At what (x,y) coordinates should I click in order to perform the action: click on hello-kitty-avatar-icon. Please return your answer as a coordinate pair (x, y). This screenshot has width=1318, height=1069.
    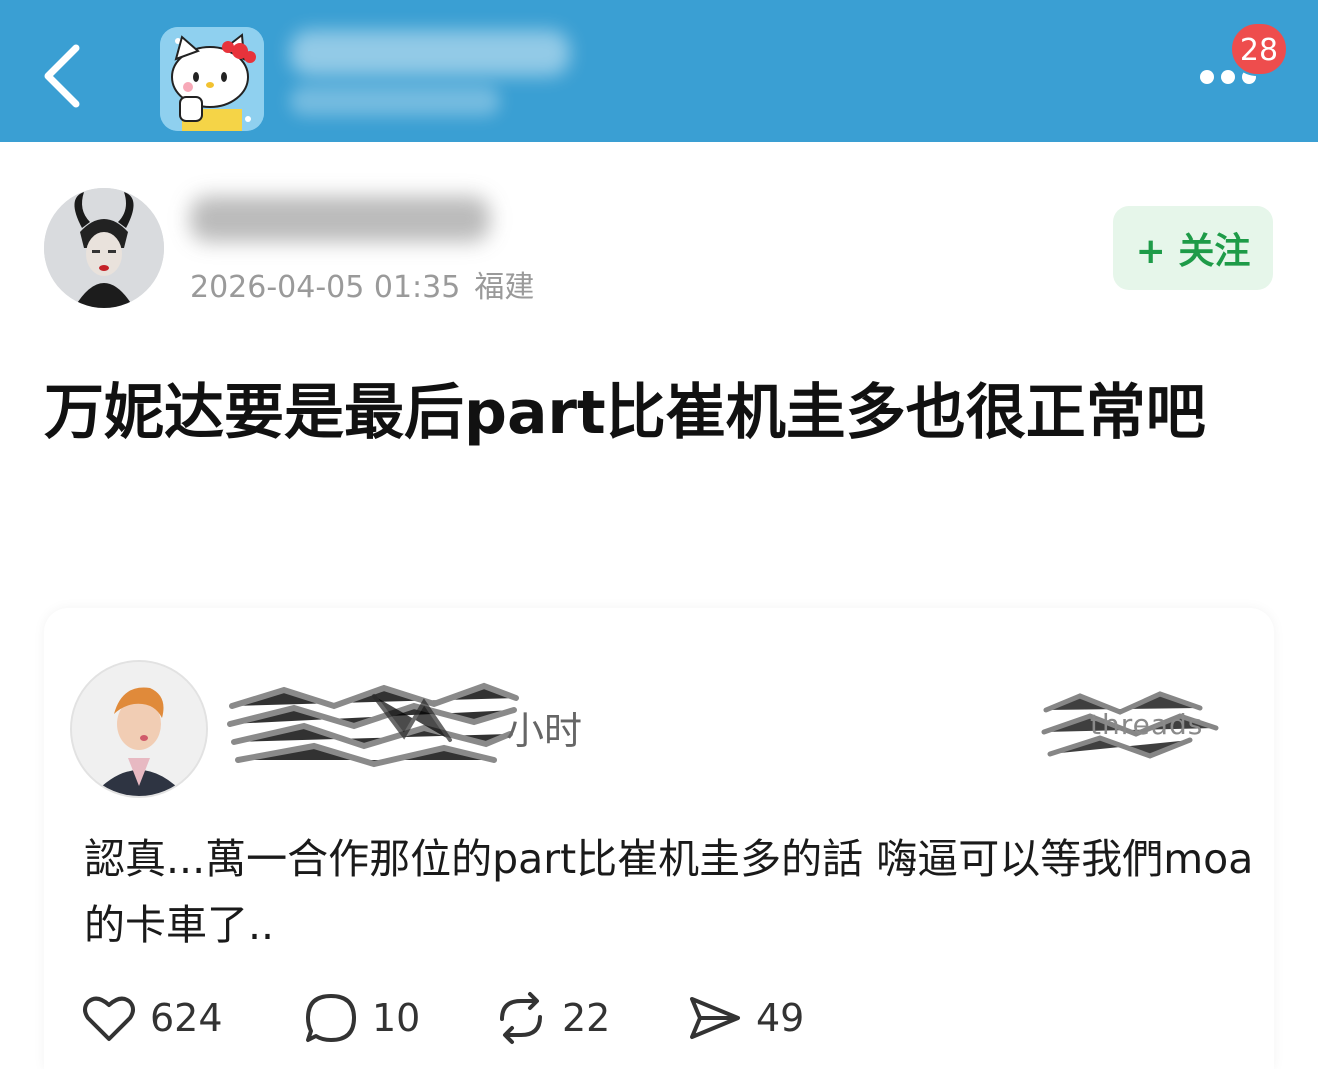
    Looking at the image, I should click on (212, 79).